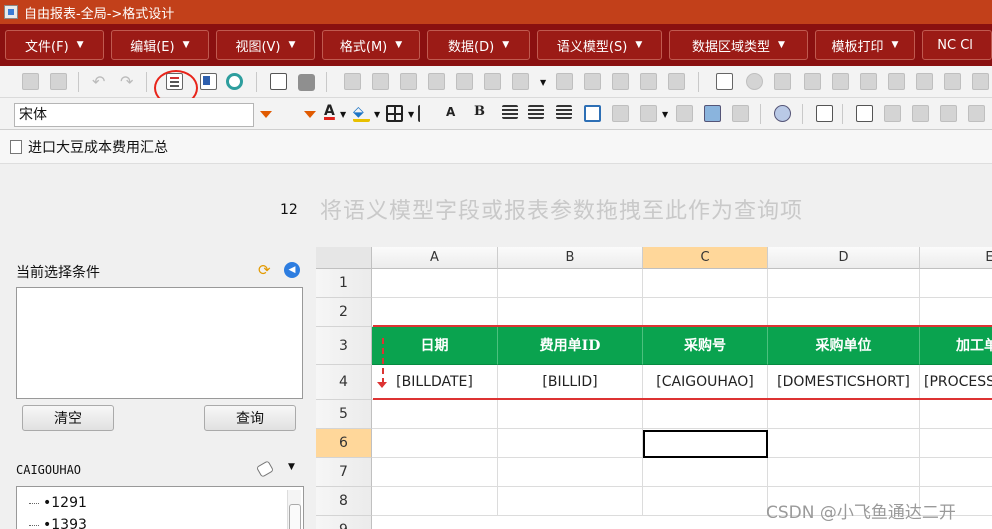  What do you see at coordinates (956, 414) in the screenshot?
I see `cell-e5` at bounding box center [956, 414].